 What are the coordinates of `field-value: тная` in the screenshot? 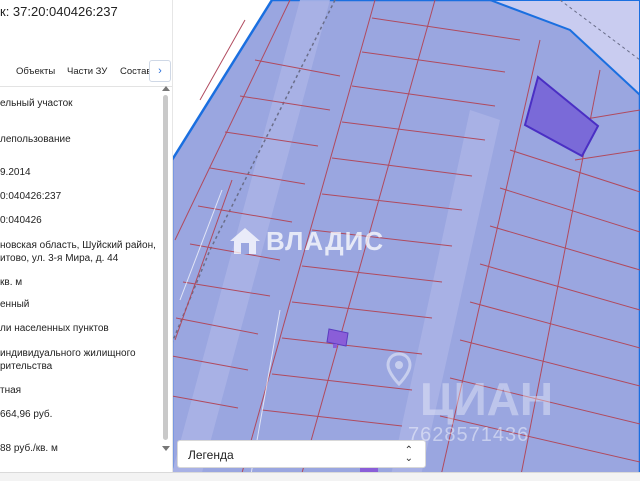 It's located at (10, 390).